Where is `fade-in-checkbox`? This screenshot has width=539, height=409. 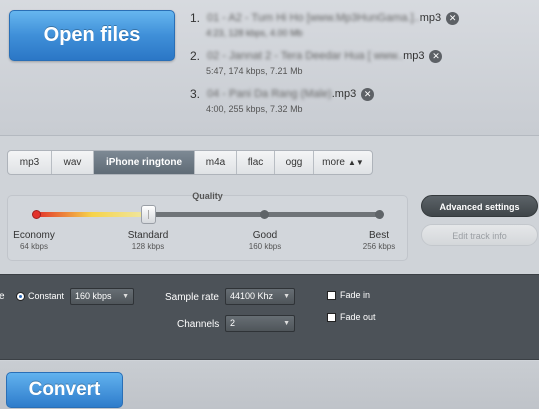 fade-in-checkbox is located at coordinates (331, 295).